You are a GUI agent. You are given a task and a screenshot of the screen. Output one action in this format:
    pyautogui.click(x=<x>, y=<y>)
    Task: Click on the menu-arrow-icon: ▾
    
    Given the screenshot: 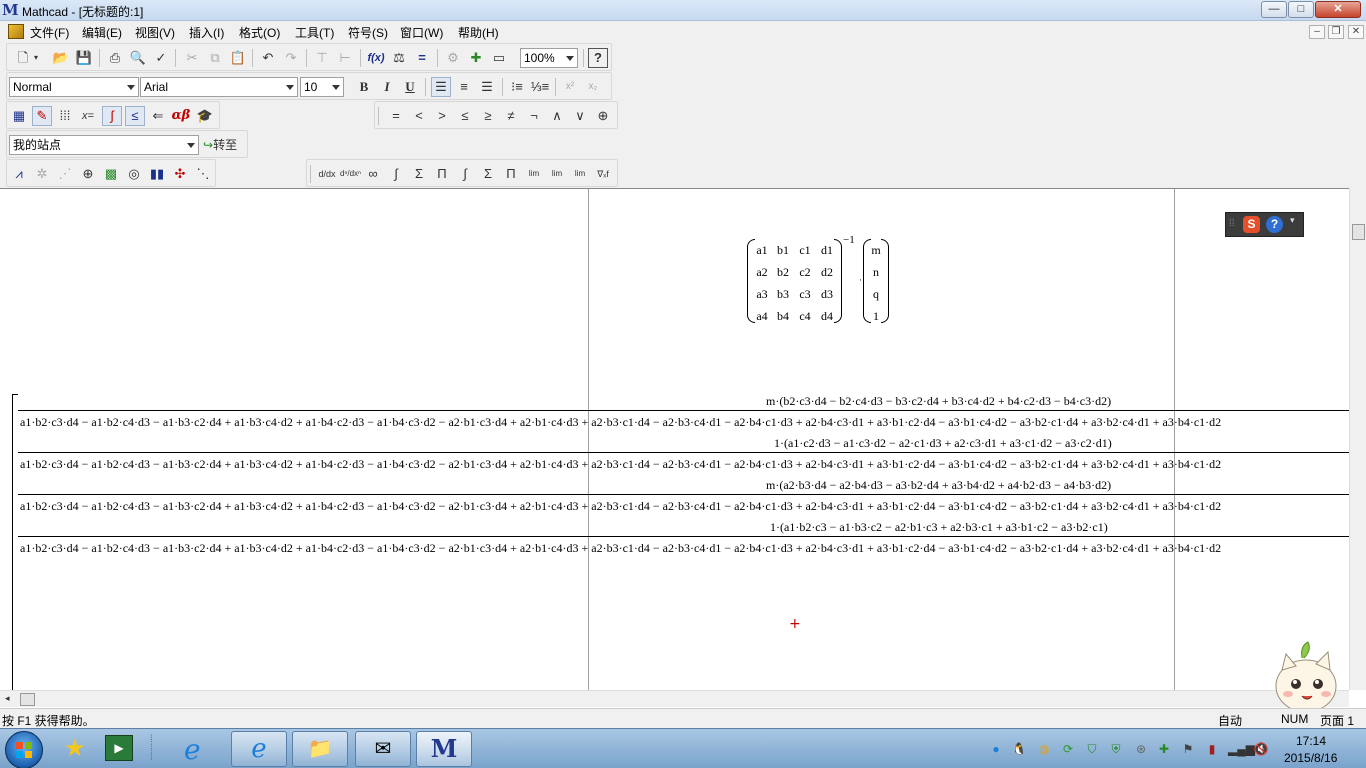 What is the action you would take?
    pyautogui.click(x=1292, y=220)
    